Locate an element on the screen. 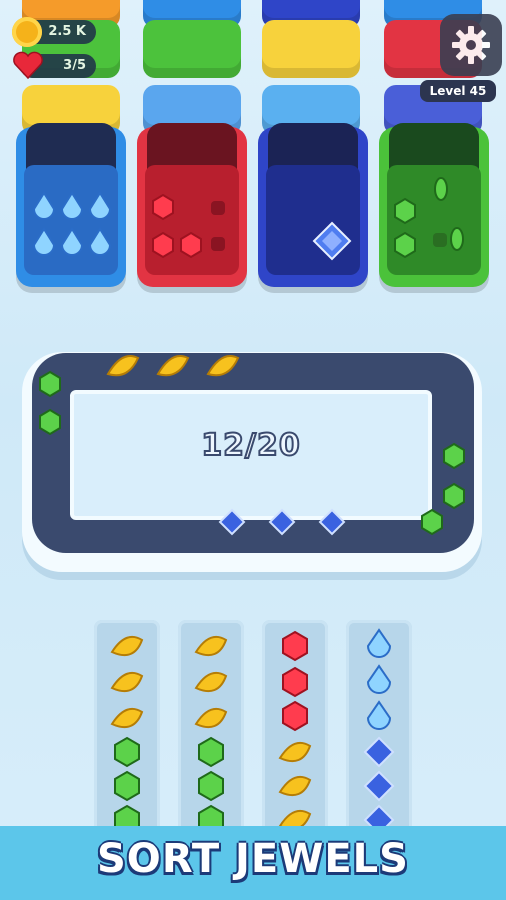 This screenshot has height=900, width=506. gear-icon is located at coordinates (471, 45).